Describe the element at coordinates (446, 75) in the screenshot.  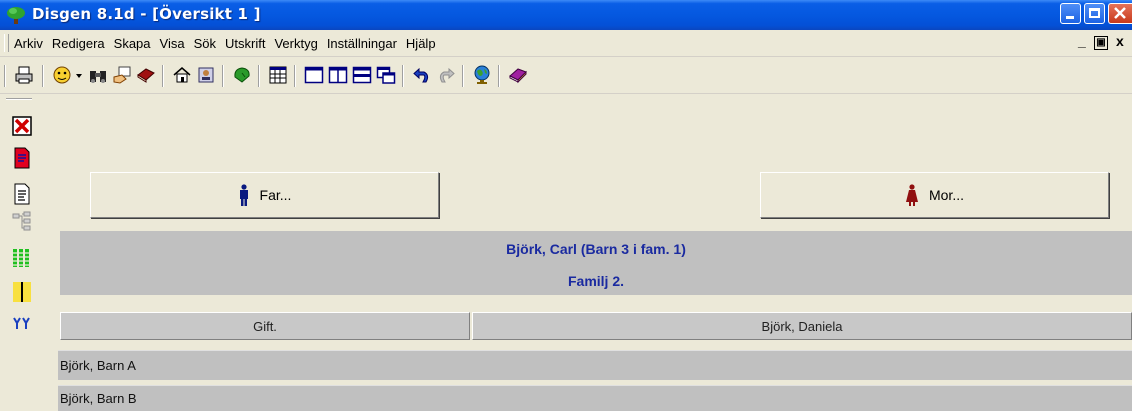
I see `redo-icon` at that location.